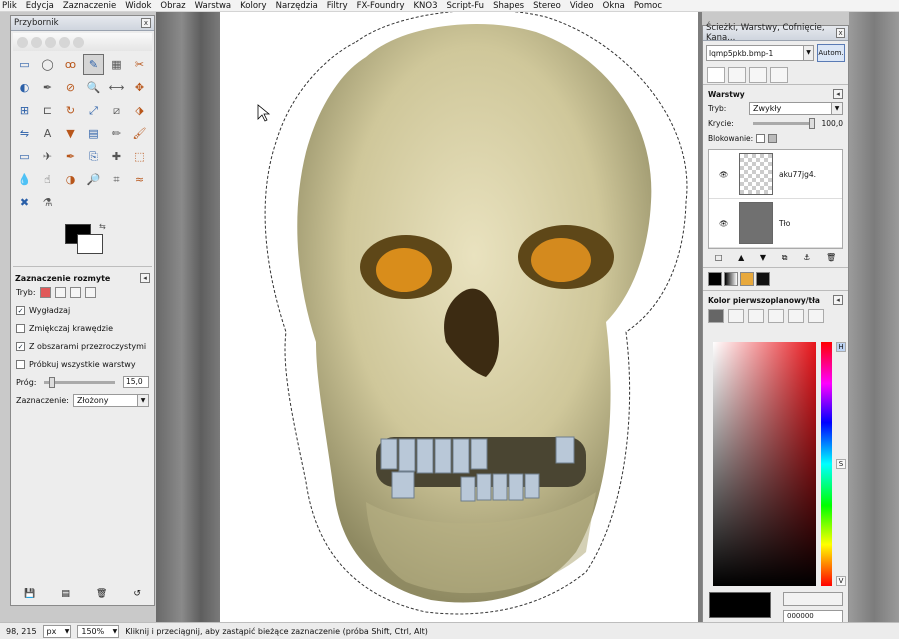 This screenshot has width=899, height=639. What do you see at coordinates (139, 87) in the screenshot?
I see `move-icon: ✥` at bounding box center [139, 87].